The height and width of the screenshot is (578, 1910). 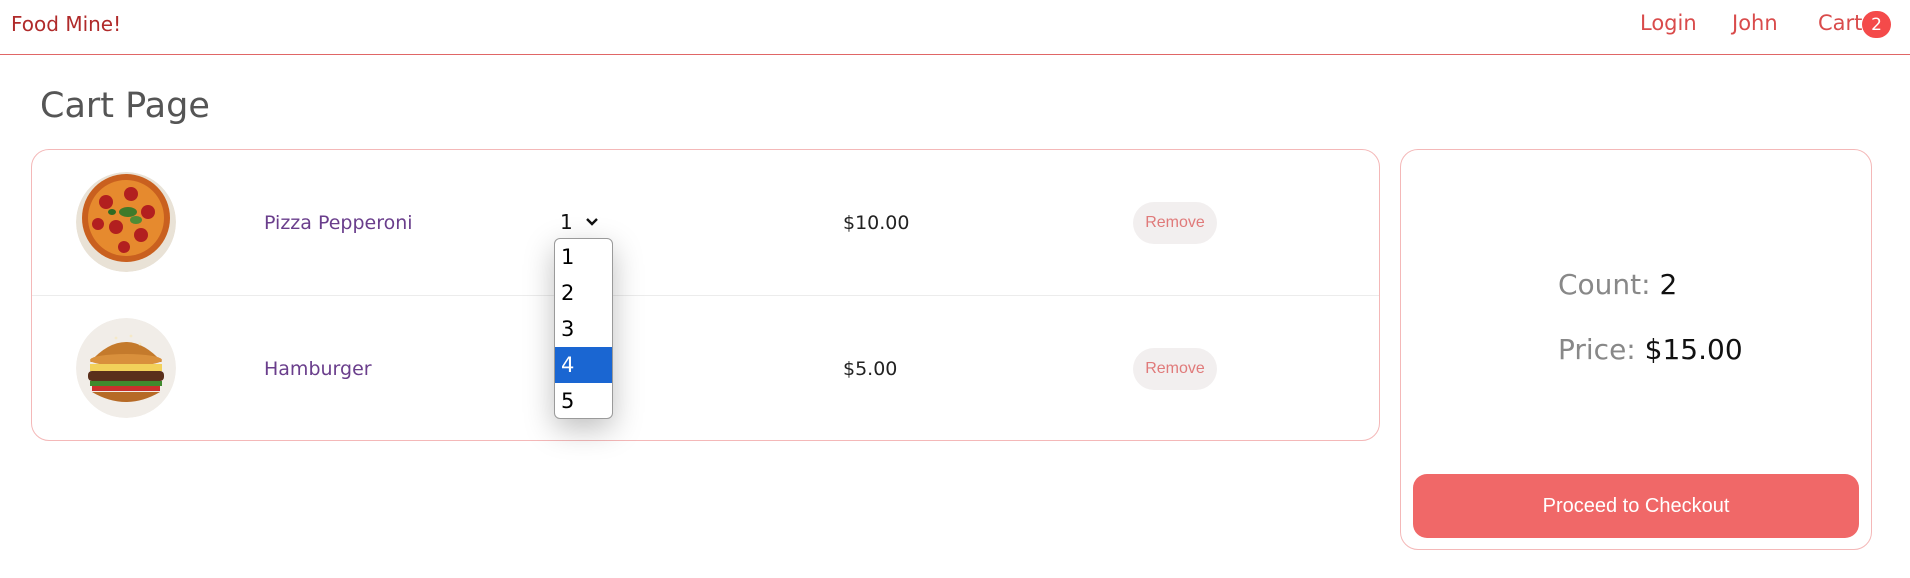 I want to click on nav-user-link: John, so click(x=1755, y=23).